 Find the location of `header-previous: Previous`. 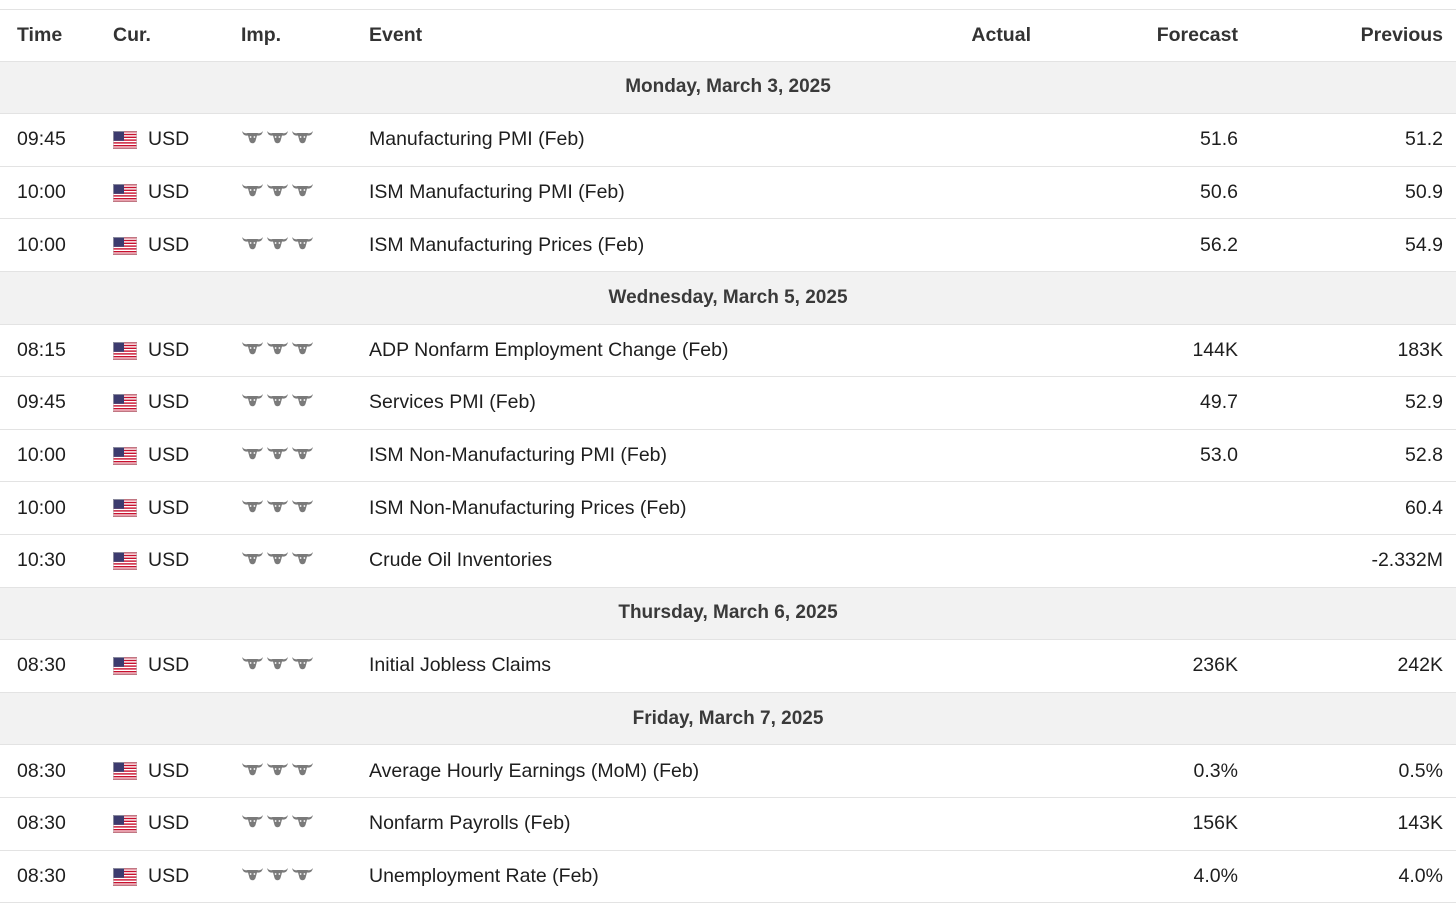

header-previous: Previous is located at coordinates (1366, 35).